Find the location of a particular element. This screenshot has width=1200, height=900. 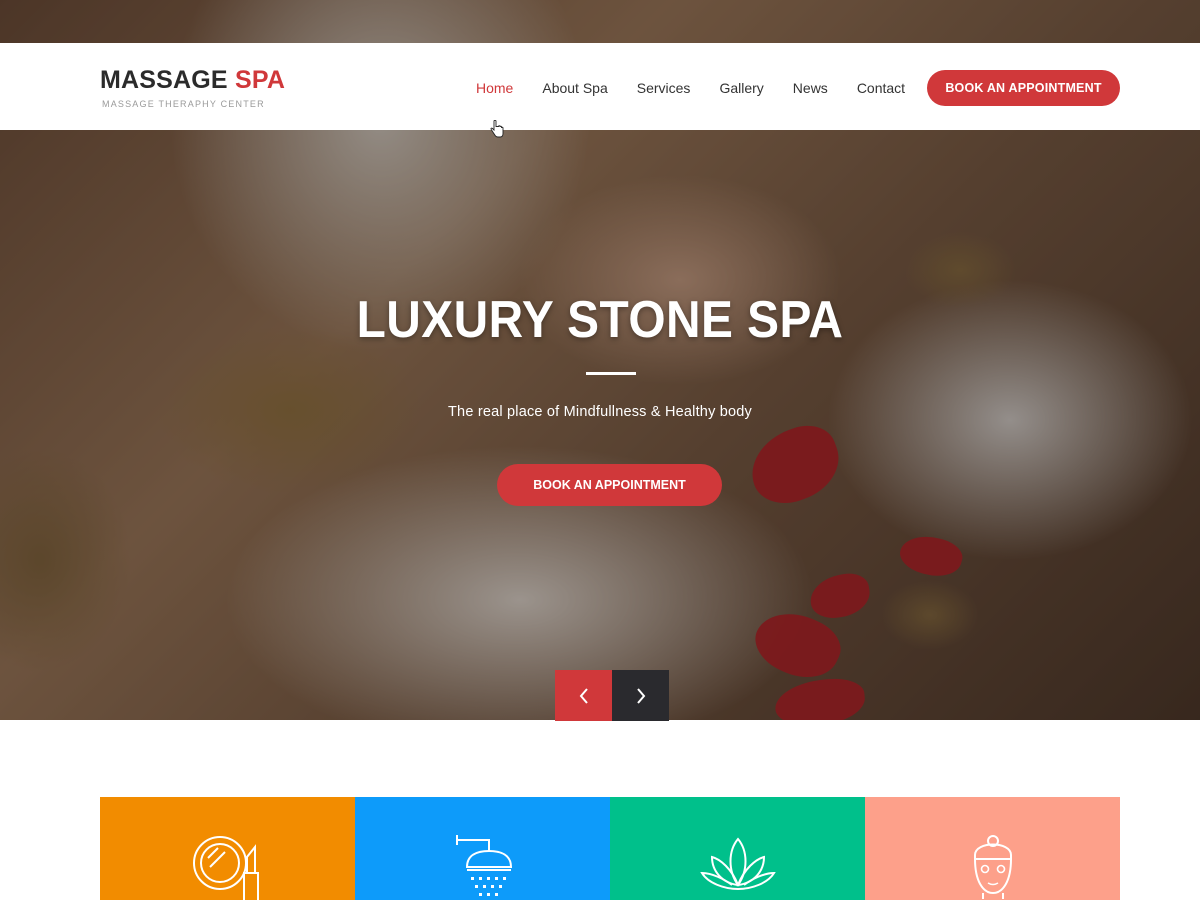

feature-tile-shower is located at coordinates (482, 848).